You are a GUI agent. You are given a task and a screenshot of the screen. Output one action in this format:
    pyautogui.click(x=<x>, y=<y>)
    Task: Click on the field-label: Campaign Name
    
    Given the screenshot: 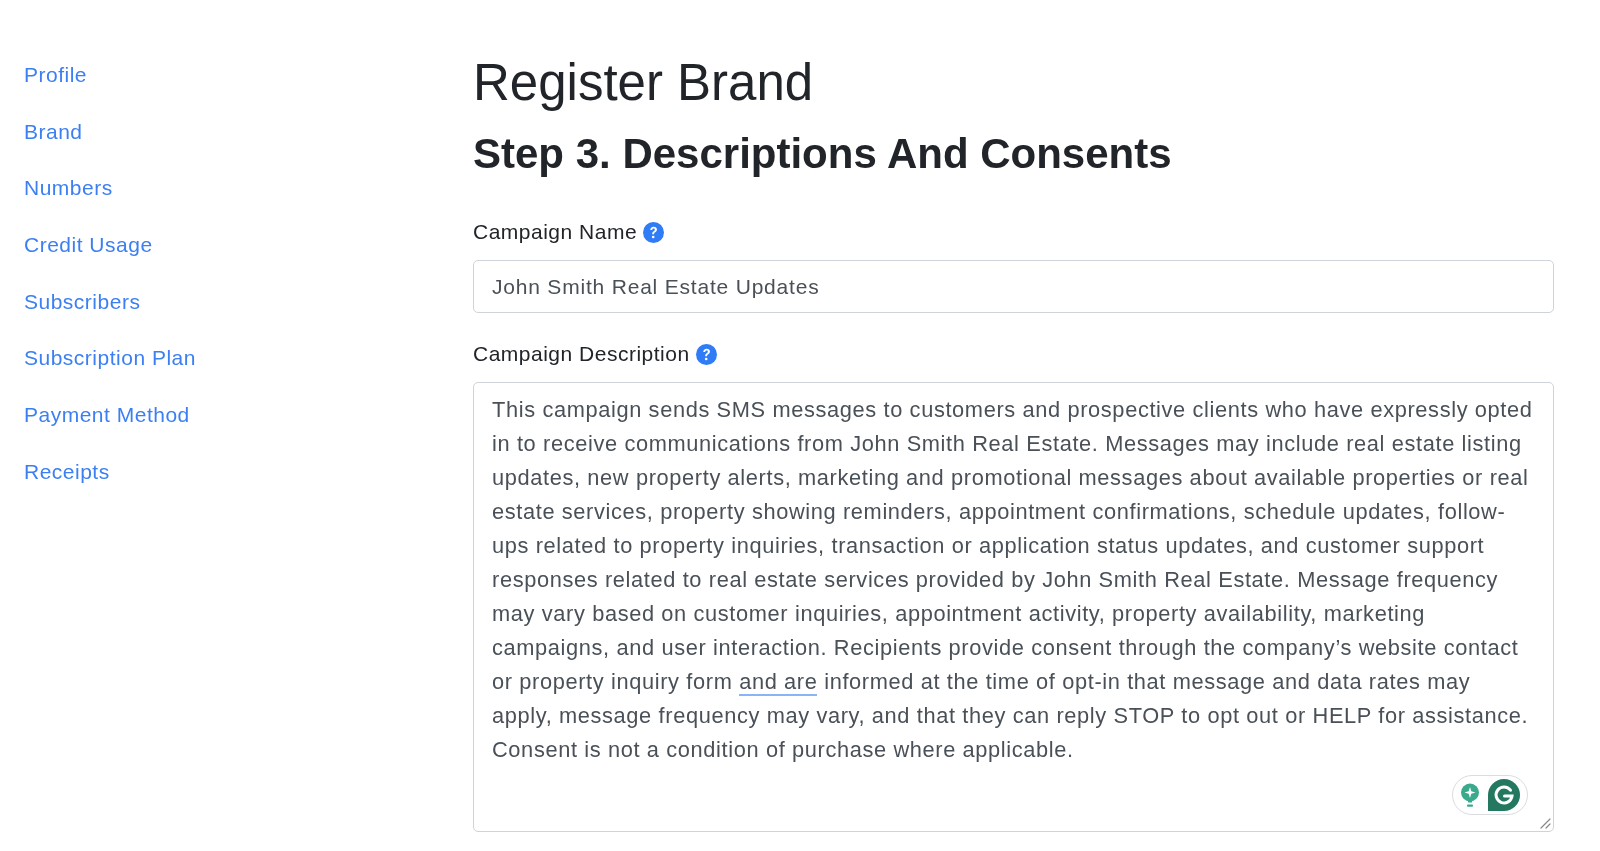 What is the action you would take?
    pyautogui.click(x=555, y=232)
    